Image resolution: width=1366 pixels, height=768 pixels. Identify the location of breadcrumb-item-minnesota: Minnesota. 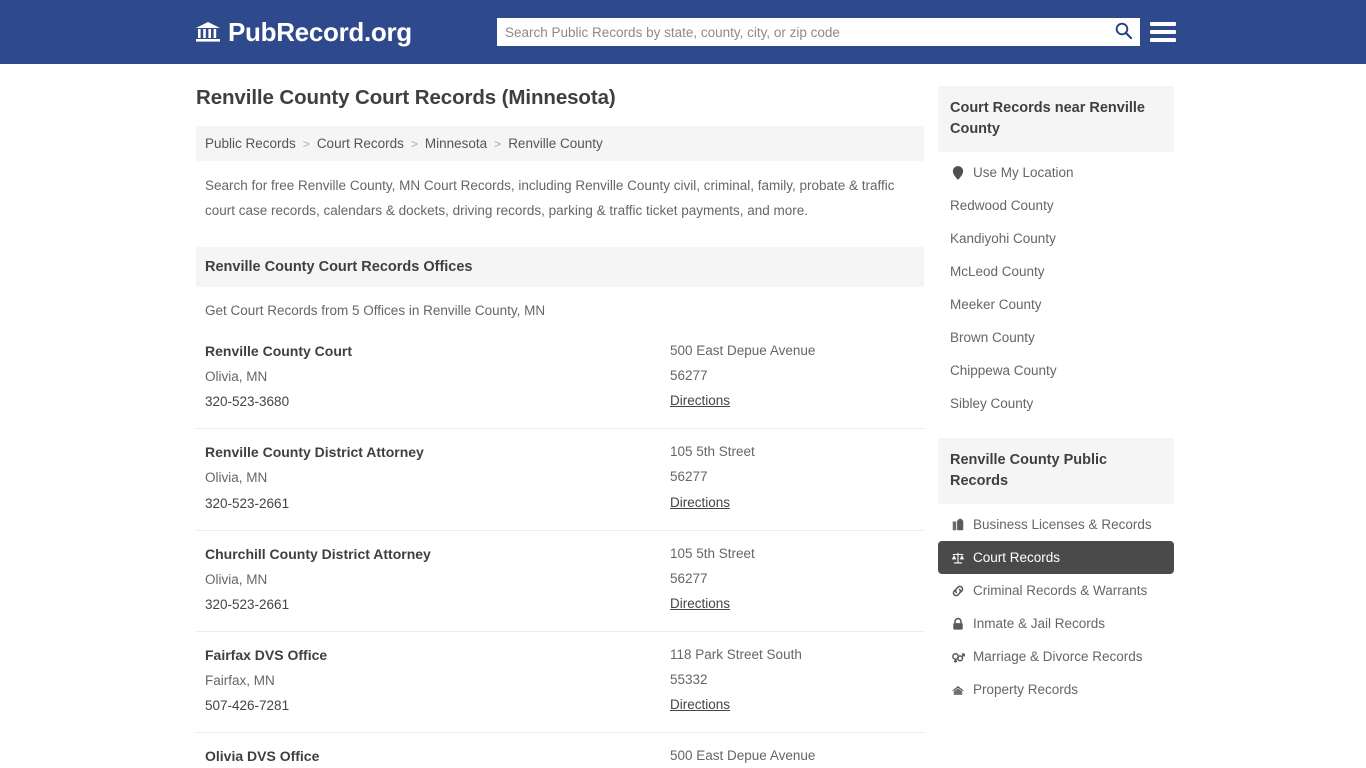
(456, 143).